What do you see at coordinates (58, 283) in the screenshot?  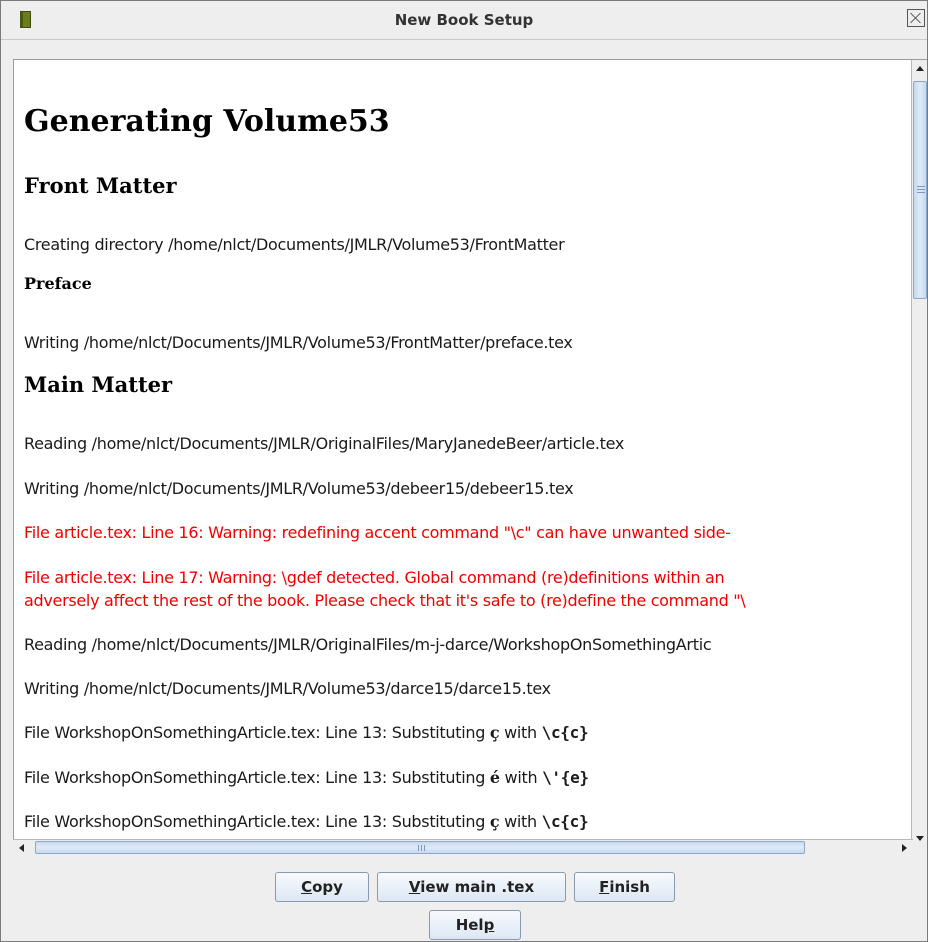 I see `preface-heading: Preface` at bounding box center [58, 283].